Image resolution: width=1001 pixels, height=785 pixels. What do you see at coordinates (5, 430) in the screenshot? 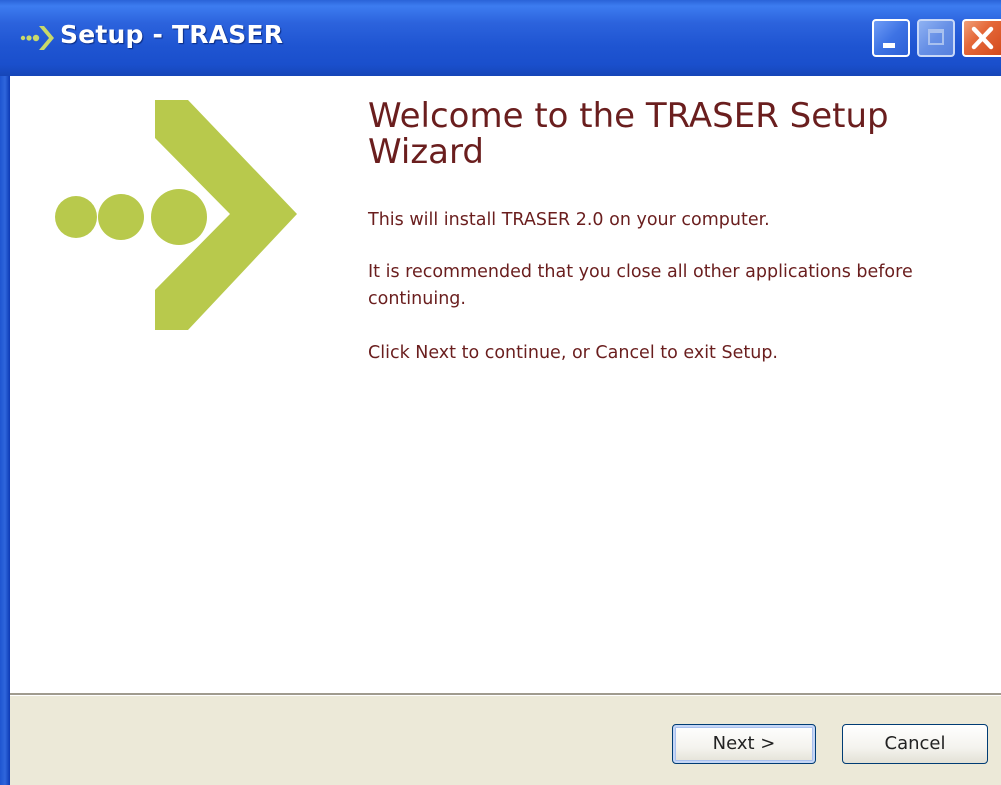
I see `window-frame-left` at bounding box center [5, 430].